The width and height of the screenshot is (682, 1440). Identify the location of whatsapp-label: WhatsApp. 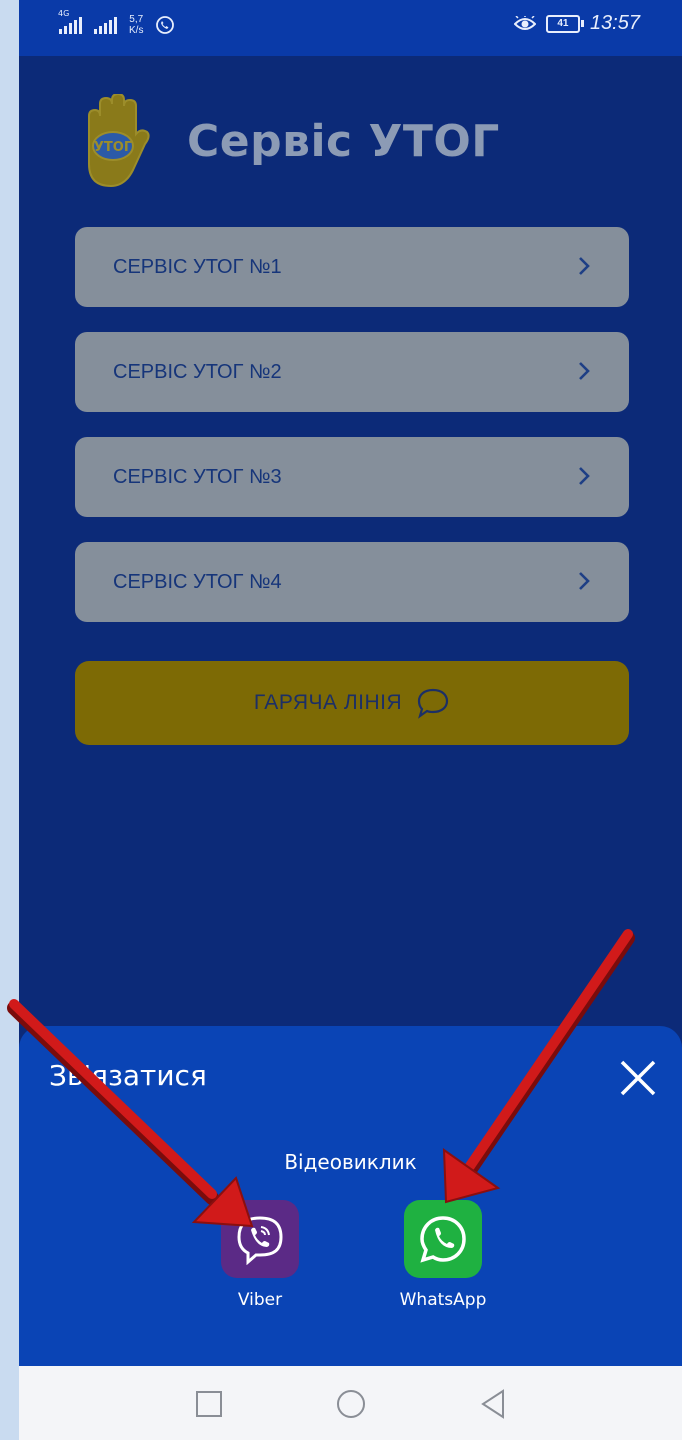
(443, 1300).